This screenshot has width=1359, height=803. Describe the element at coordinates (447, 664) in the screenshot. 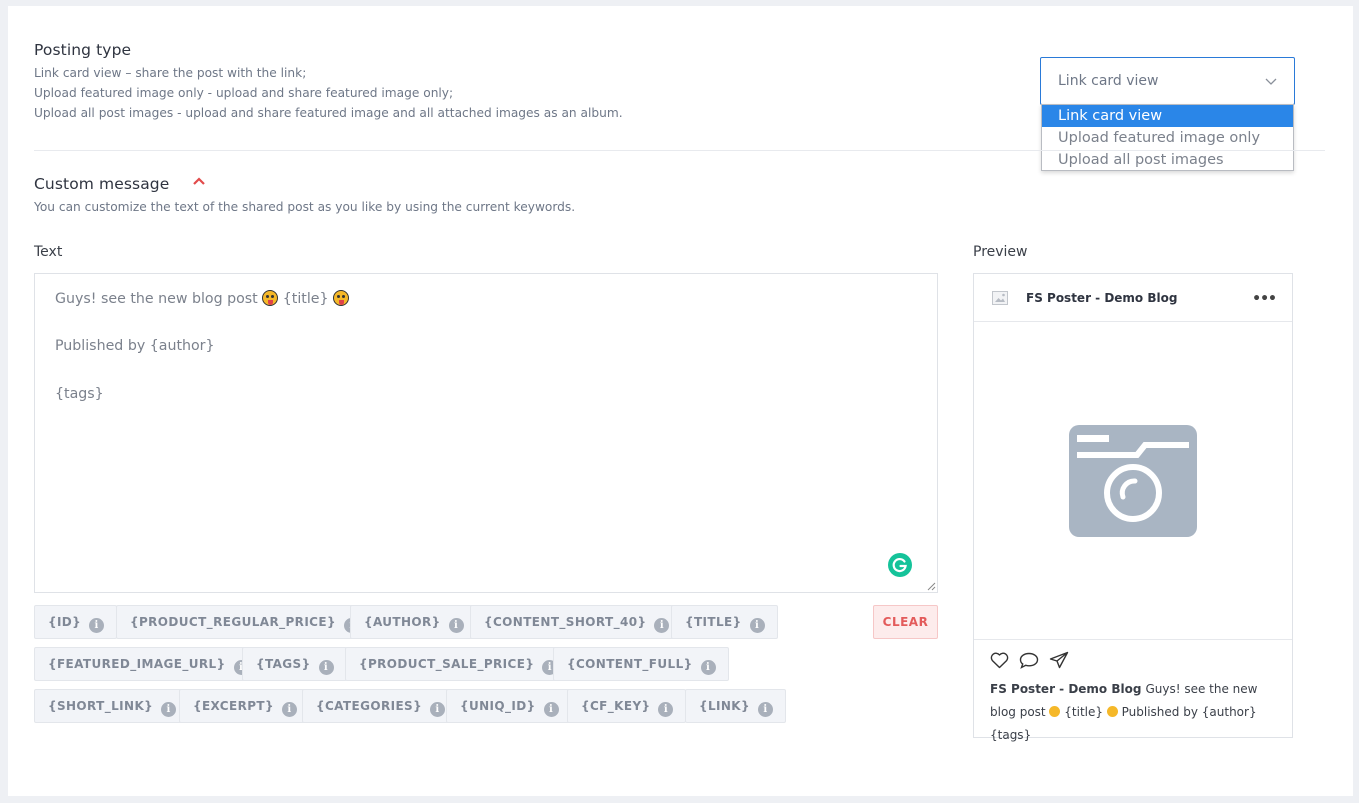

I see `keyword-label: {PRODUCT_SALE_PRICE}` at that location.